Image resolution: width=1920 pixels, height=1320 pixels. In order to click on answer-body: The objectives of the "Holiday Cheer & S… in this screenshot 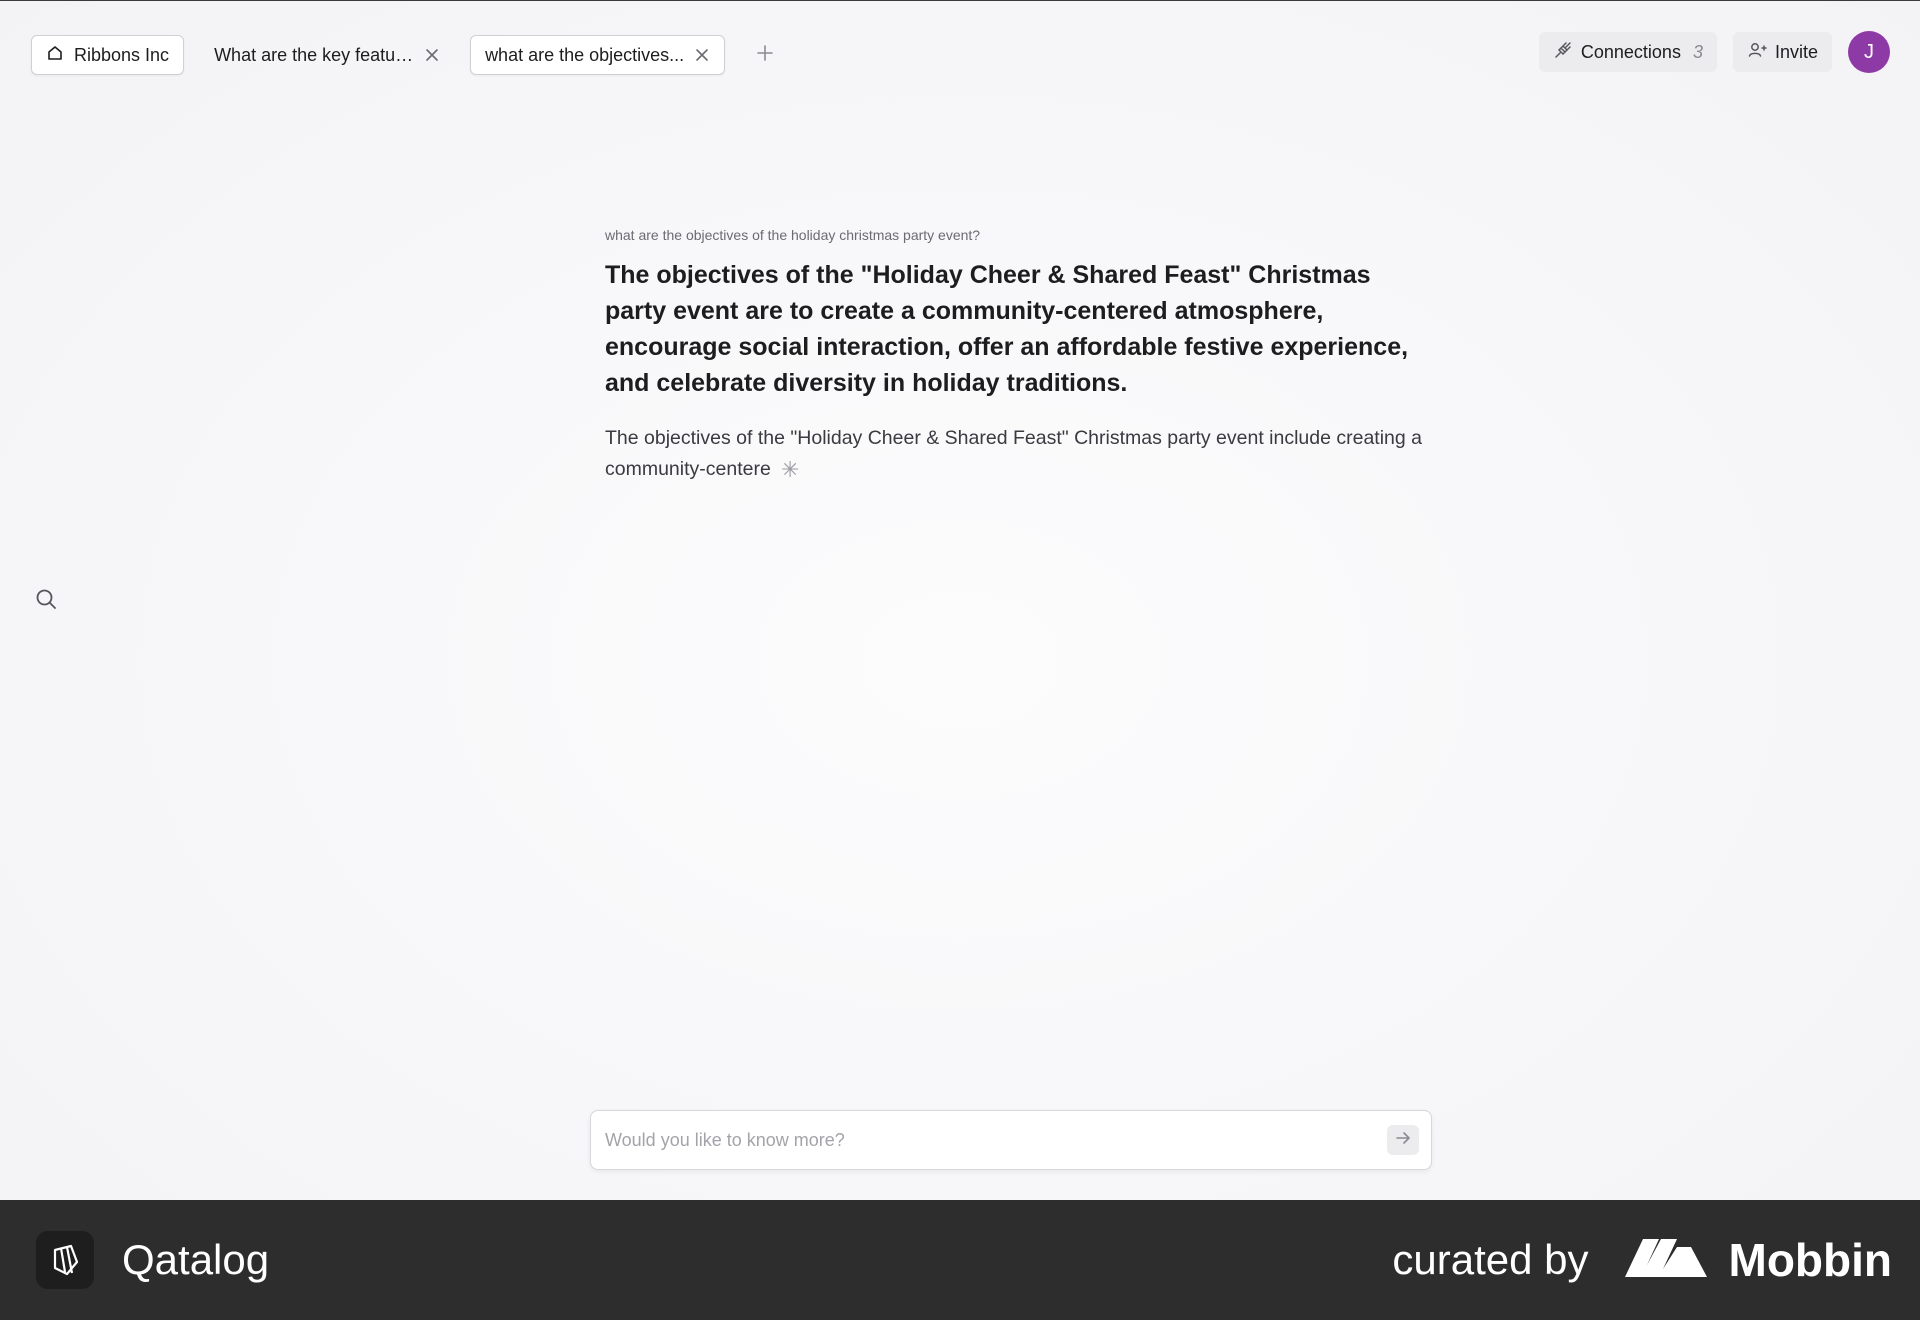, I will do `click(1015, 454)`.